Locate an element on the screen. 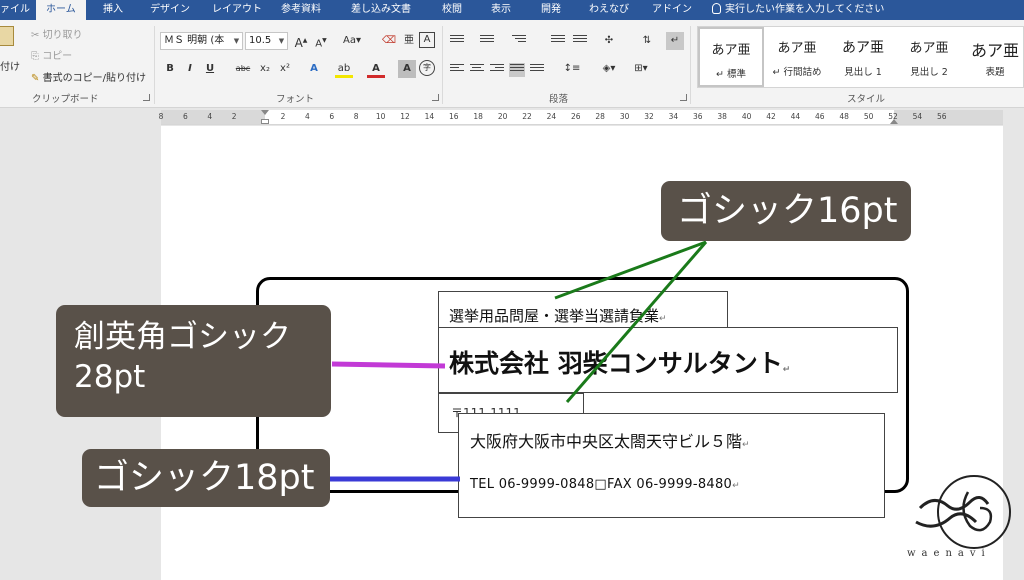 Image resolution: width=1024 pixels, height=580 pixels. increase-indent-icon is located at coordinates (580, 41).